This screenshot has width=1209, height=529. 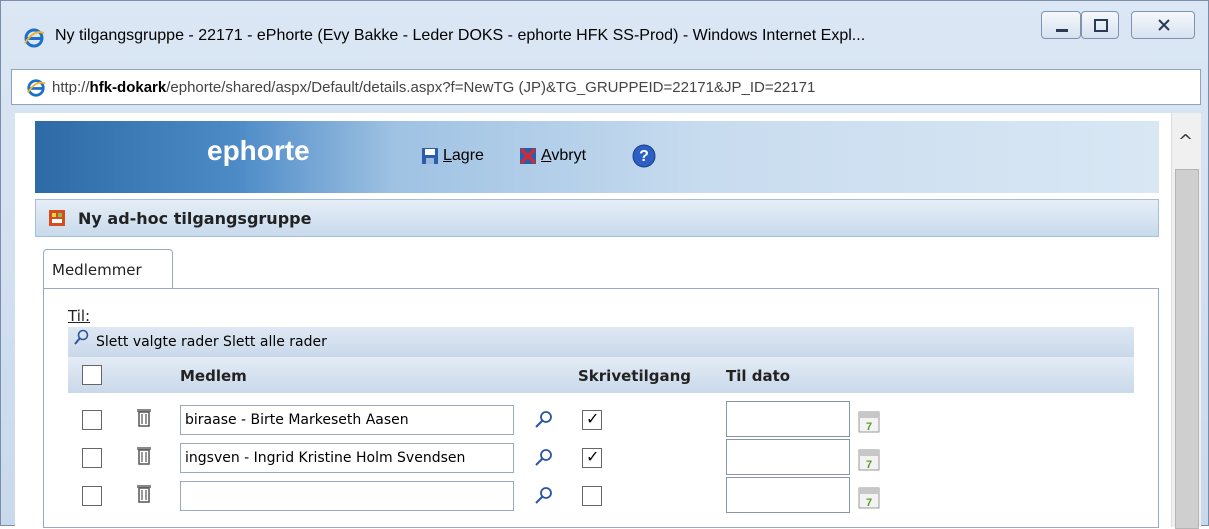 I want to click on tab-label: Medlemmer, so click(x=97, y=270).